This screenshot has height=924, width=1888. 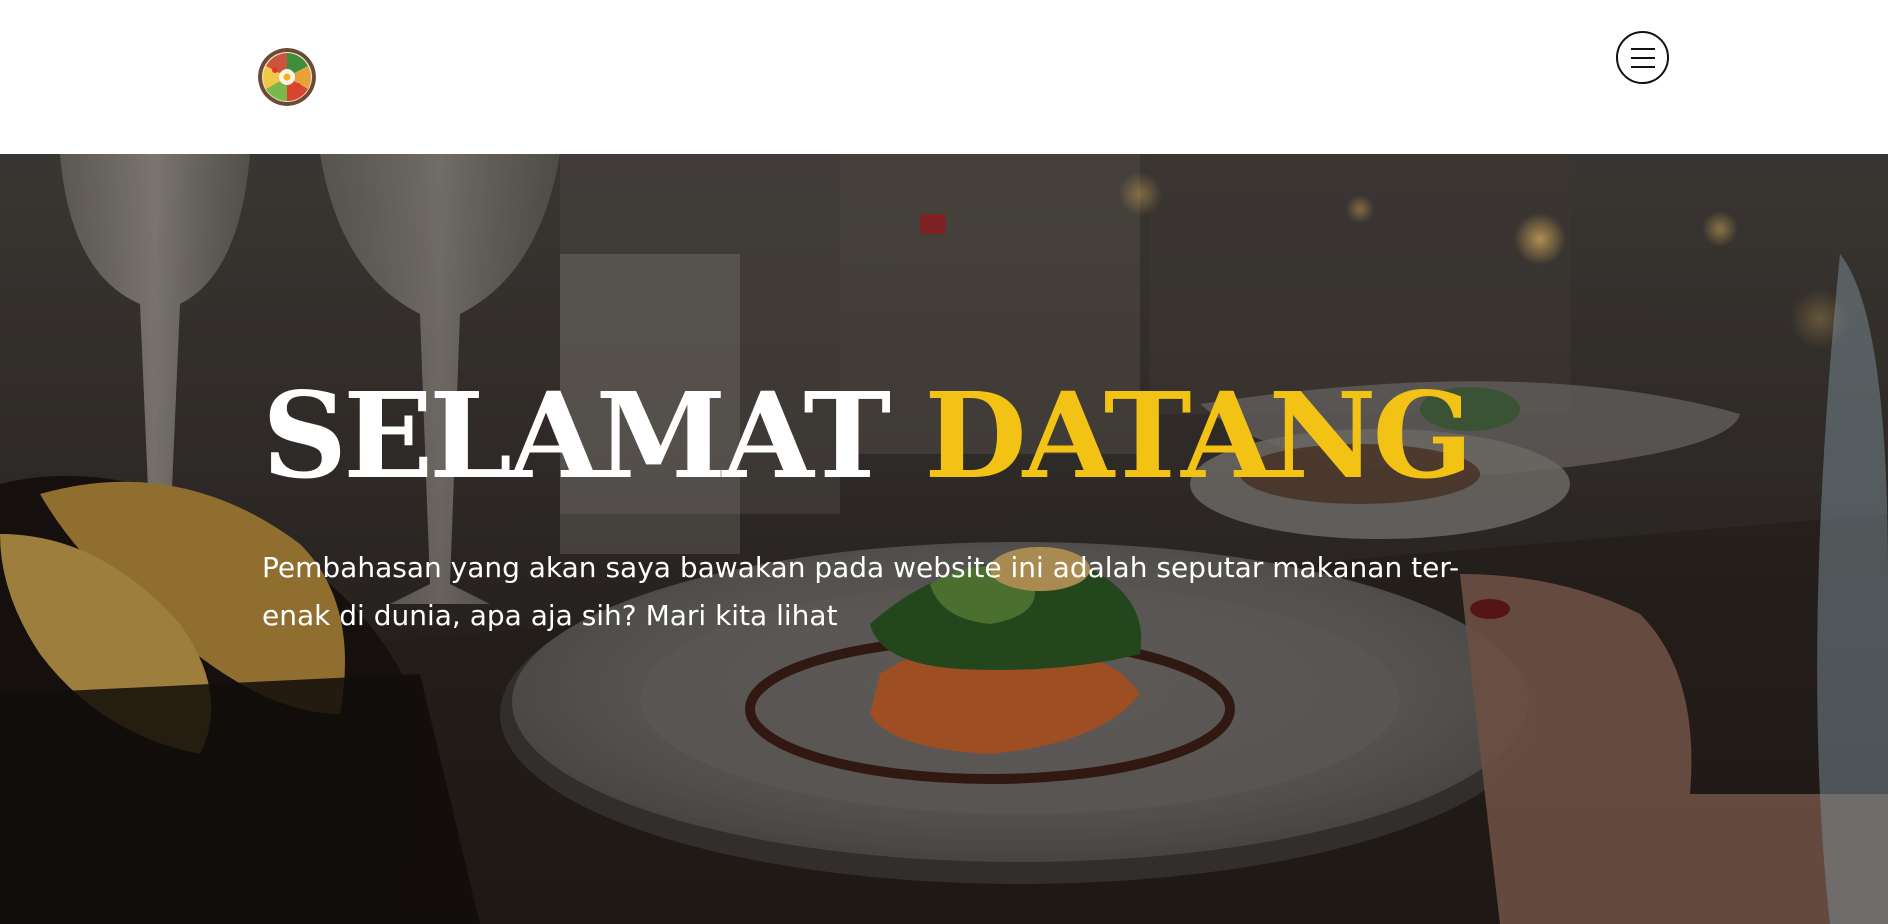 What do you see at coordinates (576, 435) in the screenshot?
I see `hero-title-welcome: SELAMAT` at bounding box center [576, 435].